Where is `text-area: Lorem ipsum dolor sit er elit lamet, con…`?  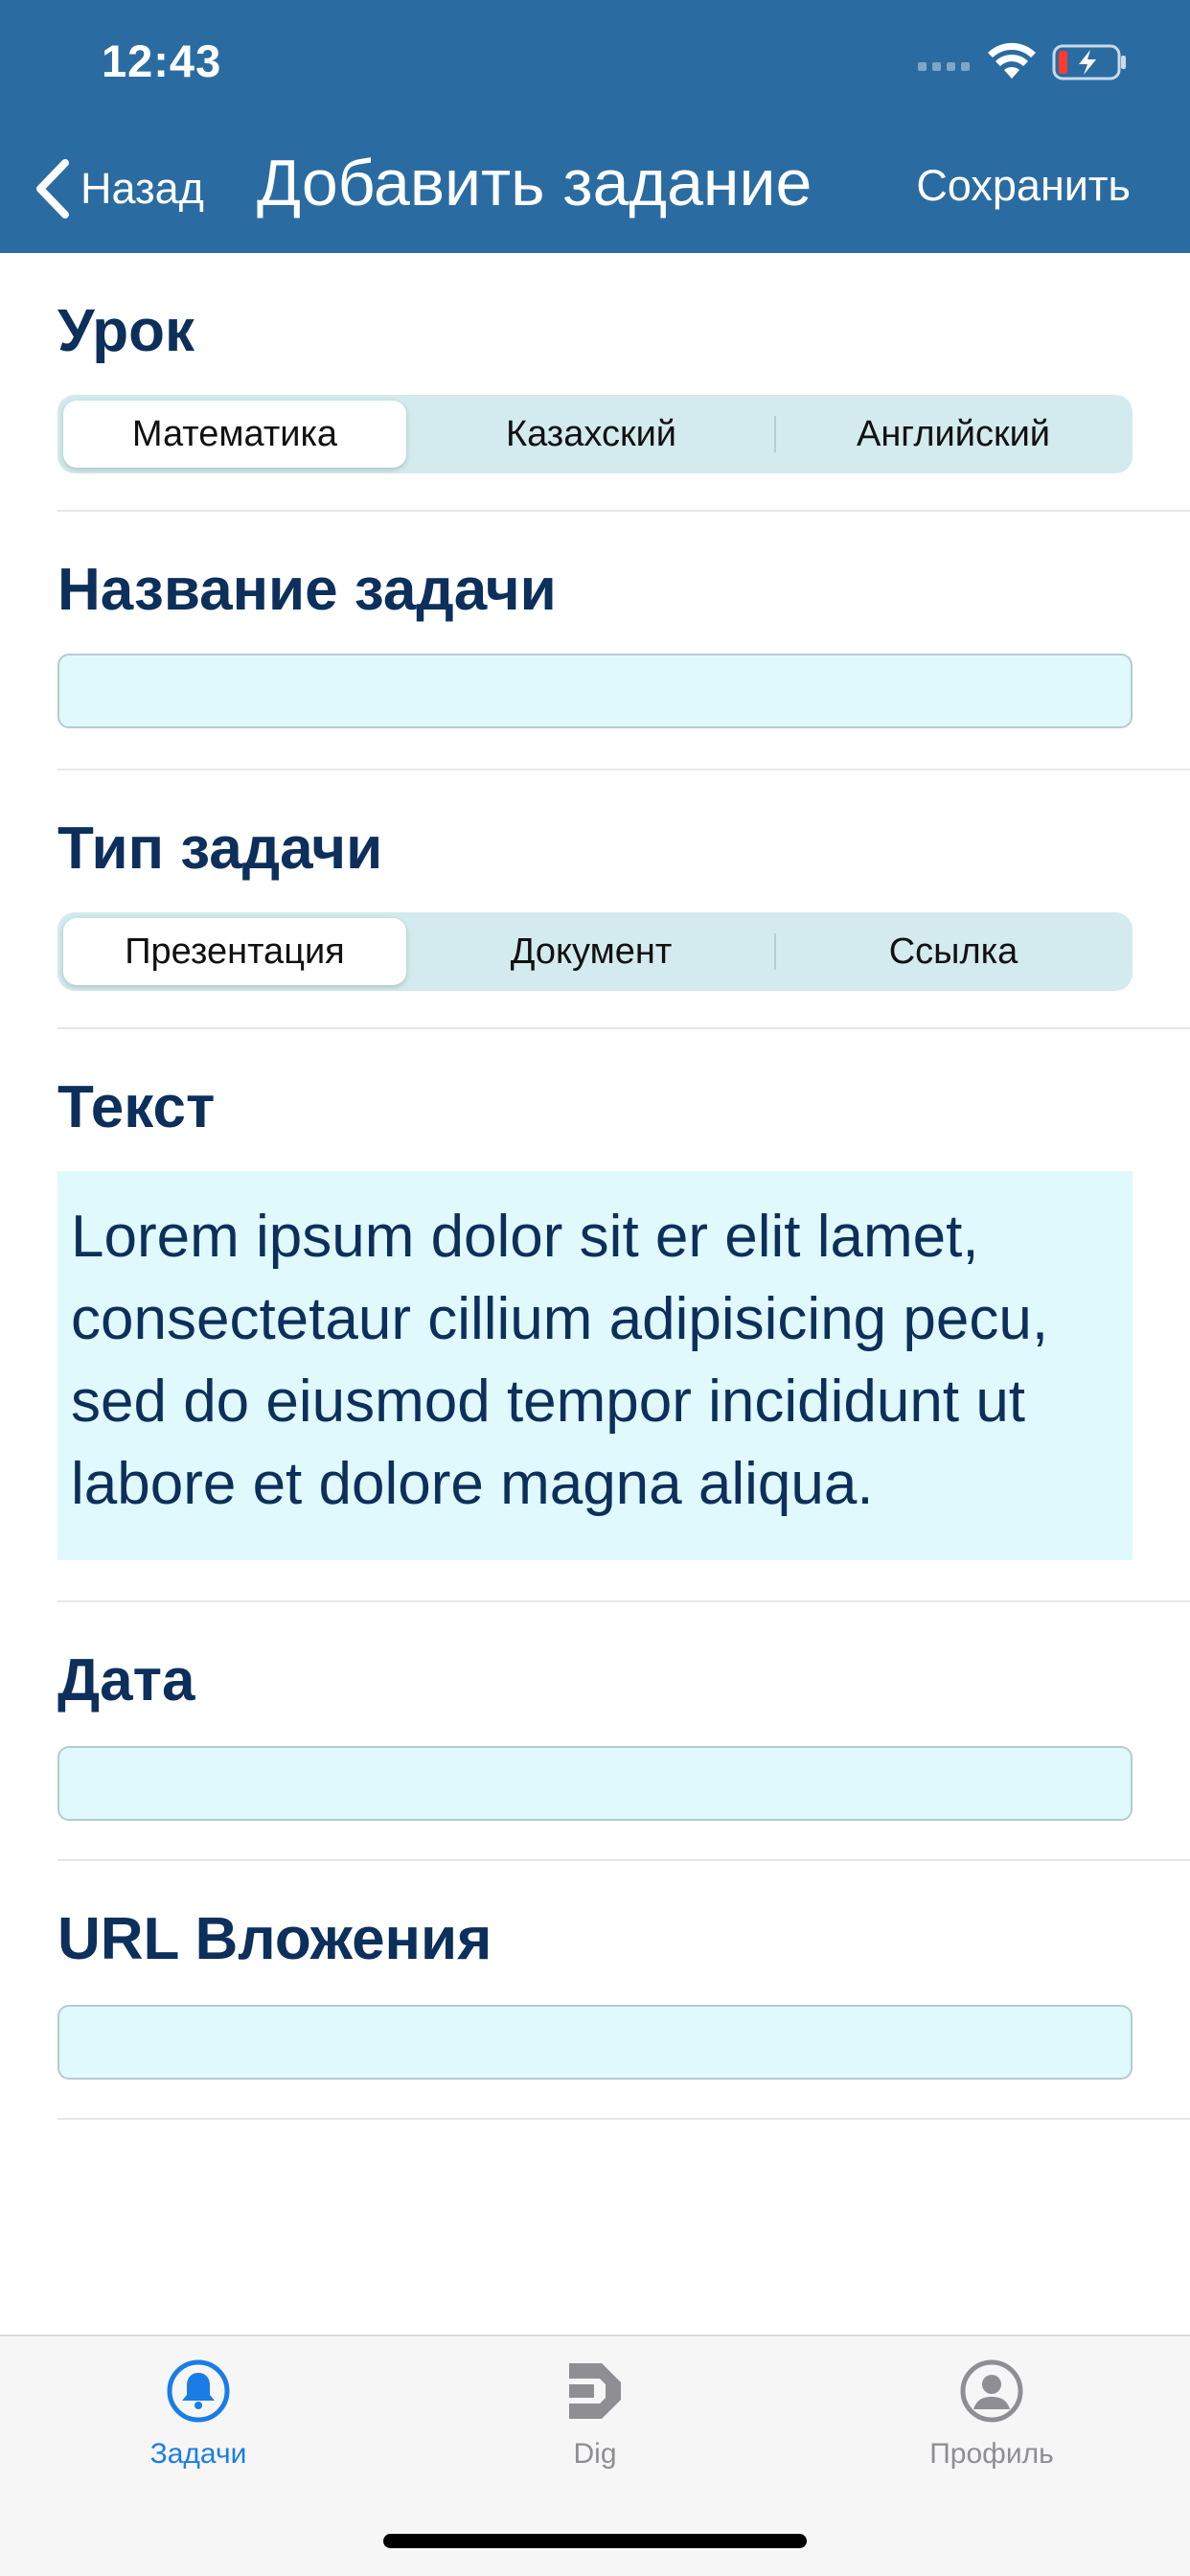
text-area: Lorem ipsum dolor sit er elit lamet, con… is located at coordinates (595, 1365).